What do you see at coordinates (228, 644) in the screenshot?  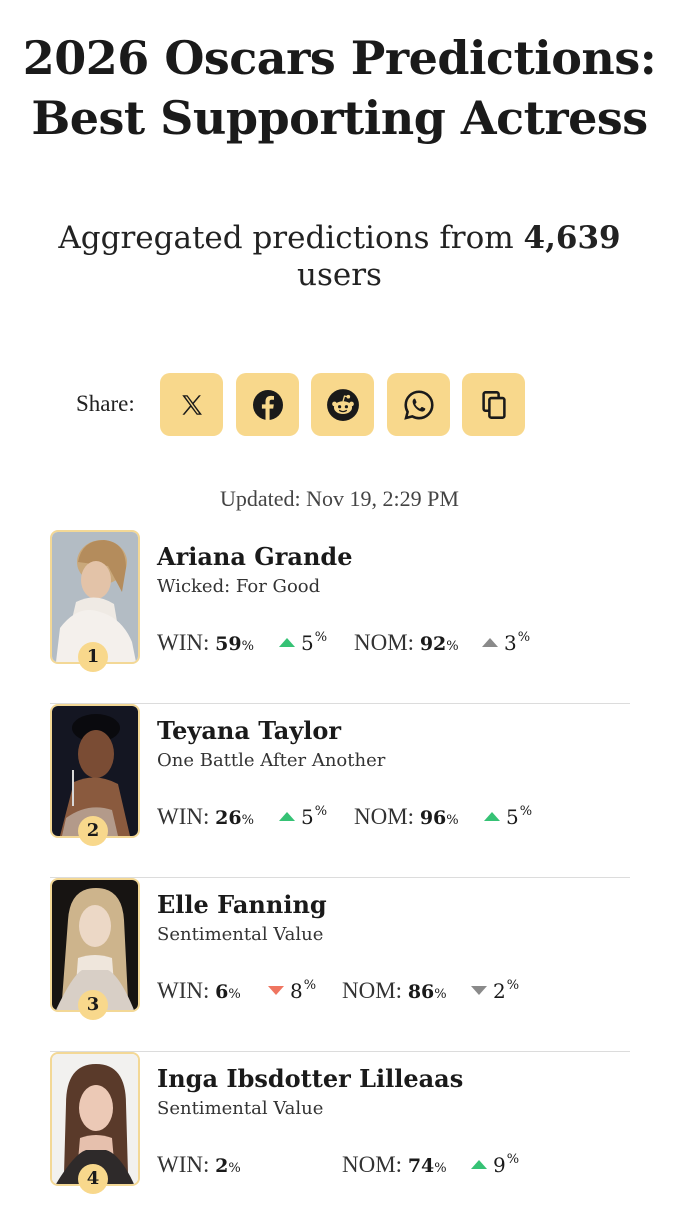 I see `win-value: 59` at bounding box center [228, 644].